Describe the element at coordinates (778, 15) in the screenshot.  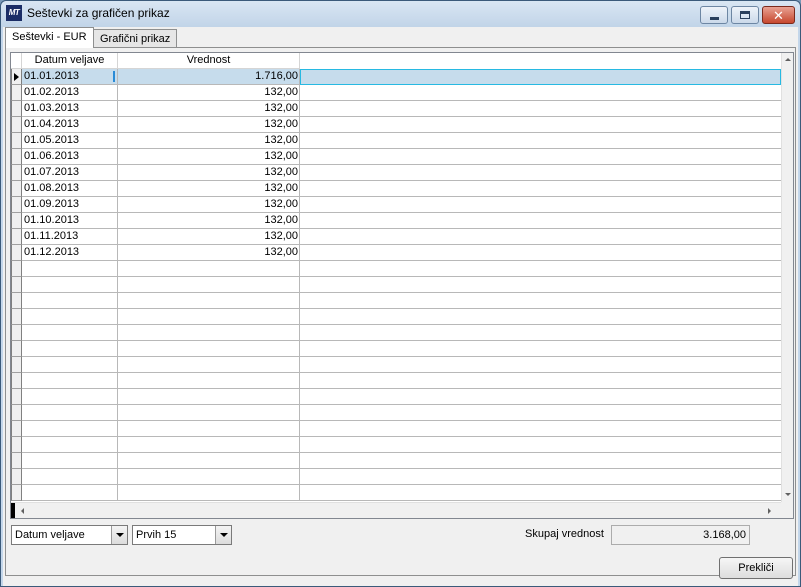
I see `close-button: ✕` at that location.